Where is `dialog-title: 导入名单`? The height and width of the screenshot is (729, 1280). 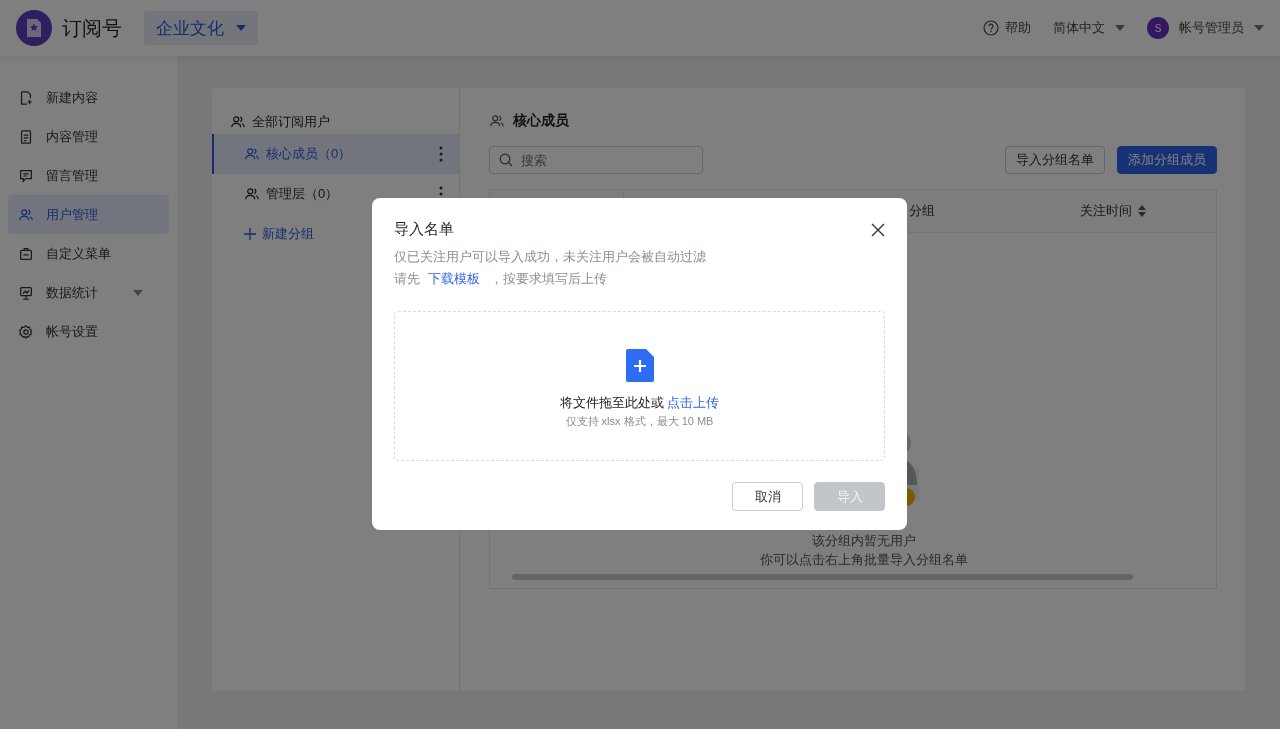 dialog-title: 导入名单 is located at coordinates (424, 229).